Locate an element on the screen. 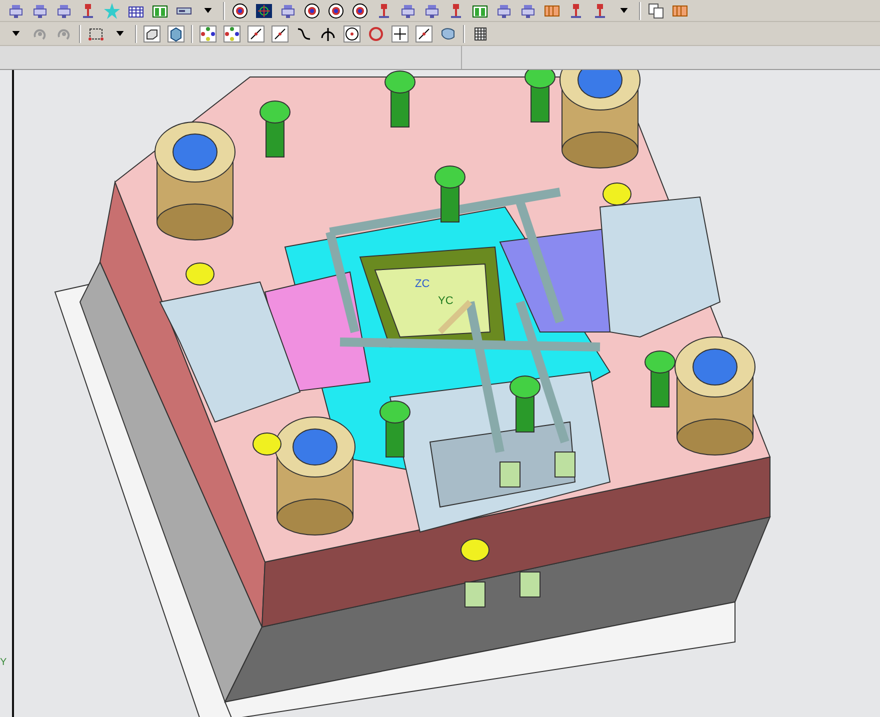 This screenshot has height=717, width=880. box-icon is located at coordinates (152, 33).